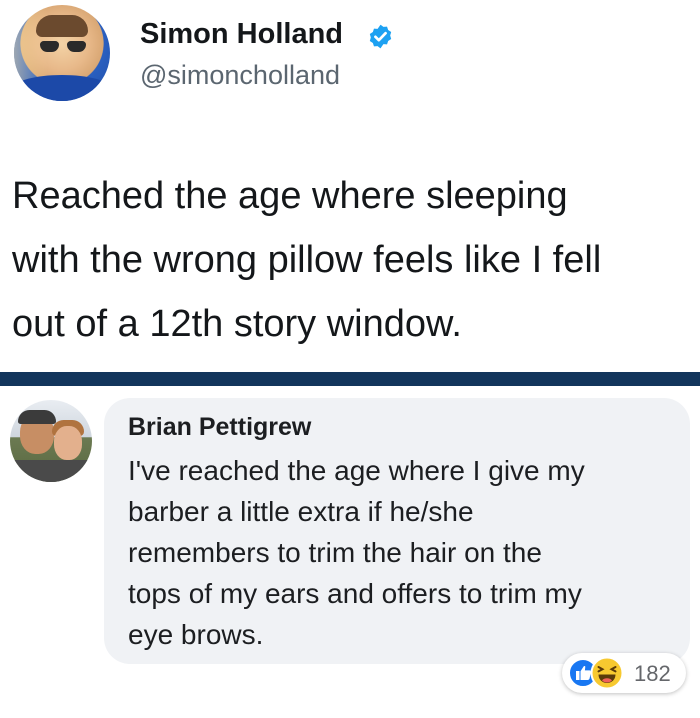 Image resolution: width=700 pixels, height=718 pixels. Describe the element at coordinates (335, 552) in the screenshot. I see `comment-text-line: remembers to trim the hair on the` at that location.